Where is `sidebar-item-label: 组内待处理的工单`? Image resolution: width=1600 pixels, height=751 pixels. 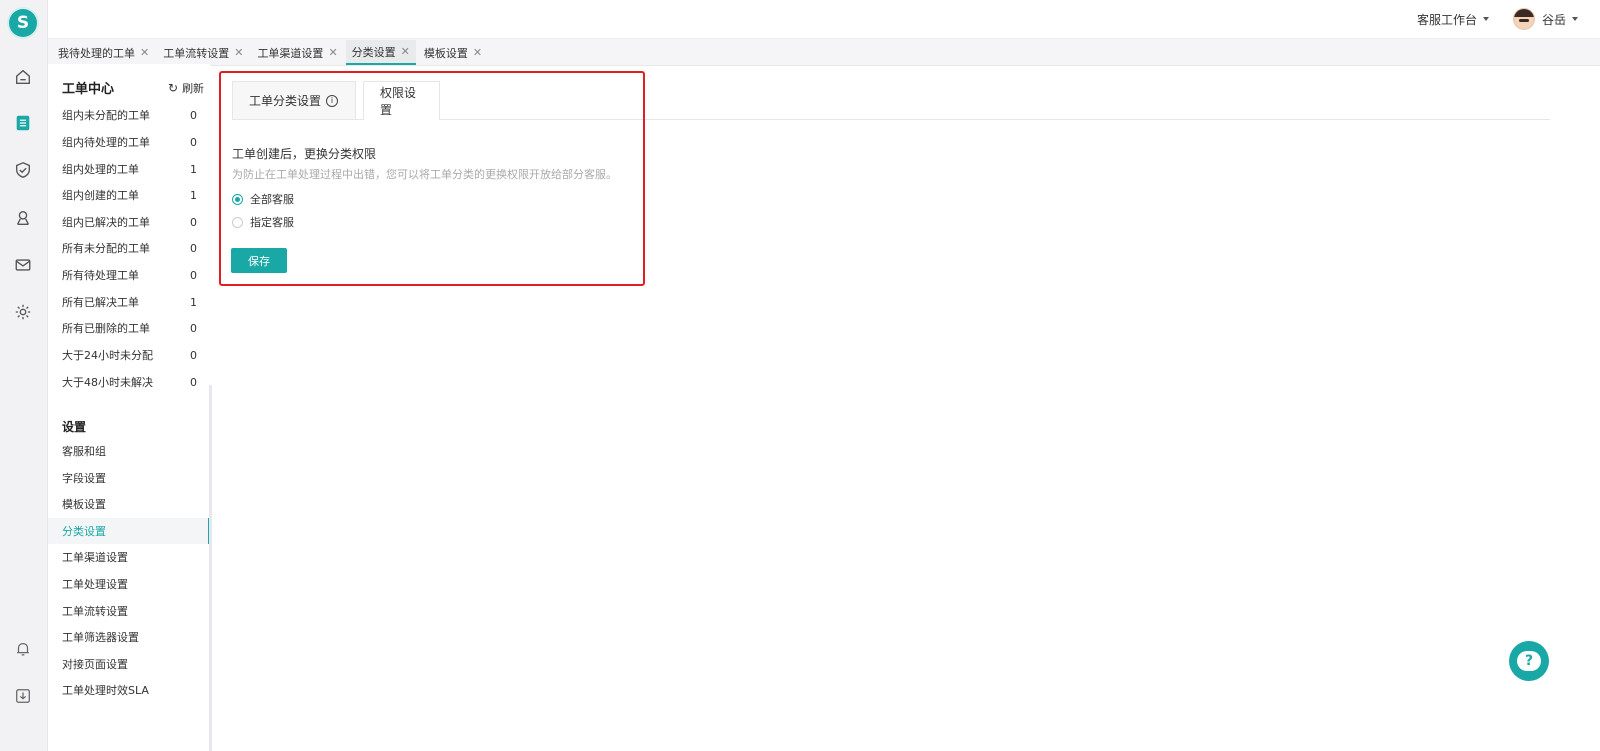 sidebar-item-label: 组内待处理的工单 is located at coordinates (106, 142).